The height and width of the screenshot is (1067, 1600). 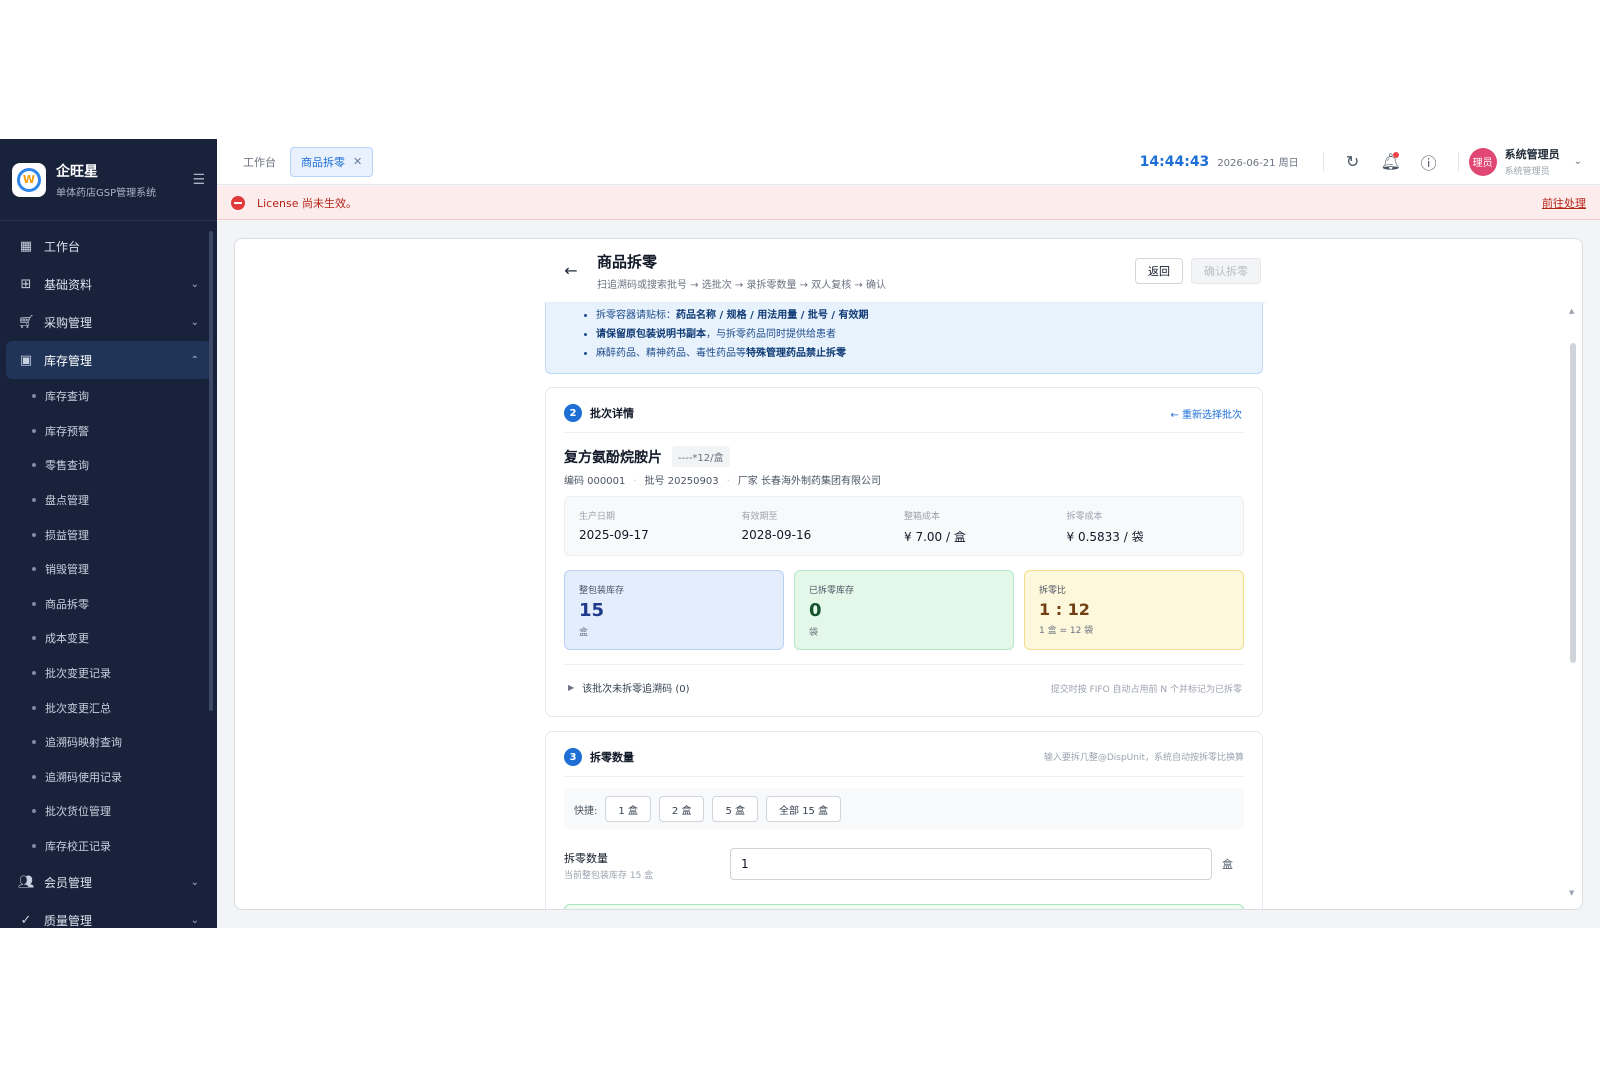 What do you see at coordinates (904, 776) in the screenshot?
I see `divider` at bounding box center [904, 776].